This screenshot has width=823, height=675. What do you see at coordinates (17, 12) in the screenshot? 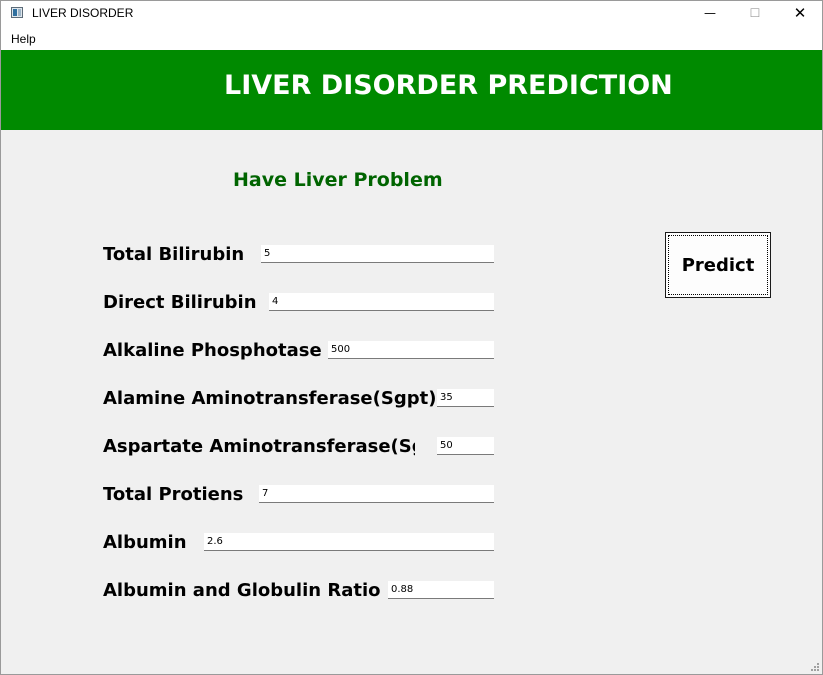
I see `app-window-icon` at bounding box center [17, 12].